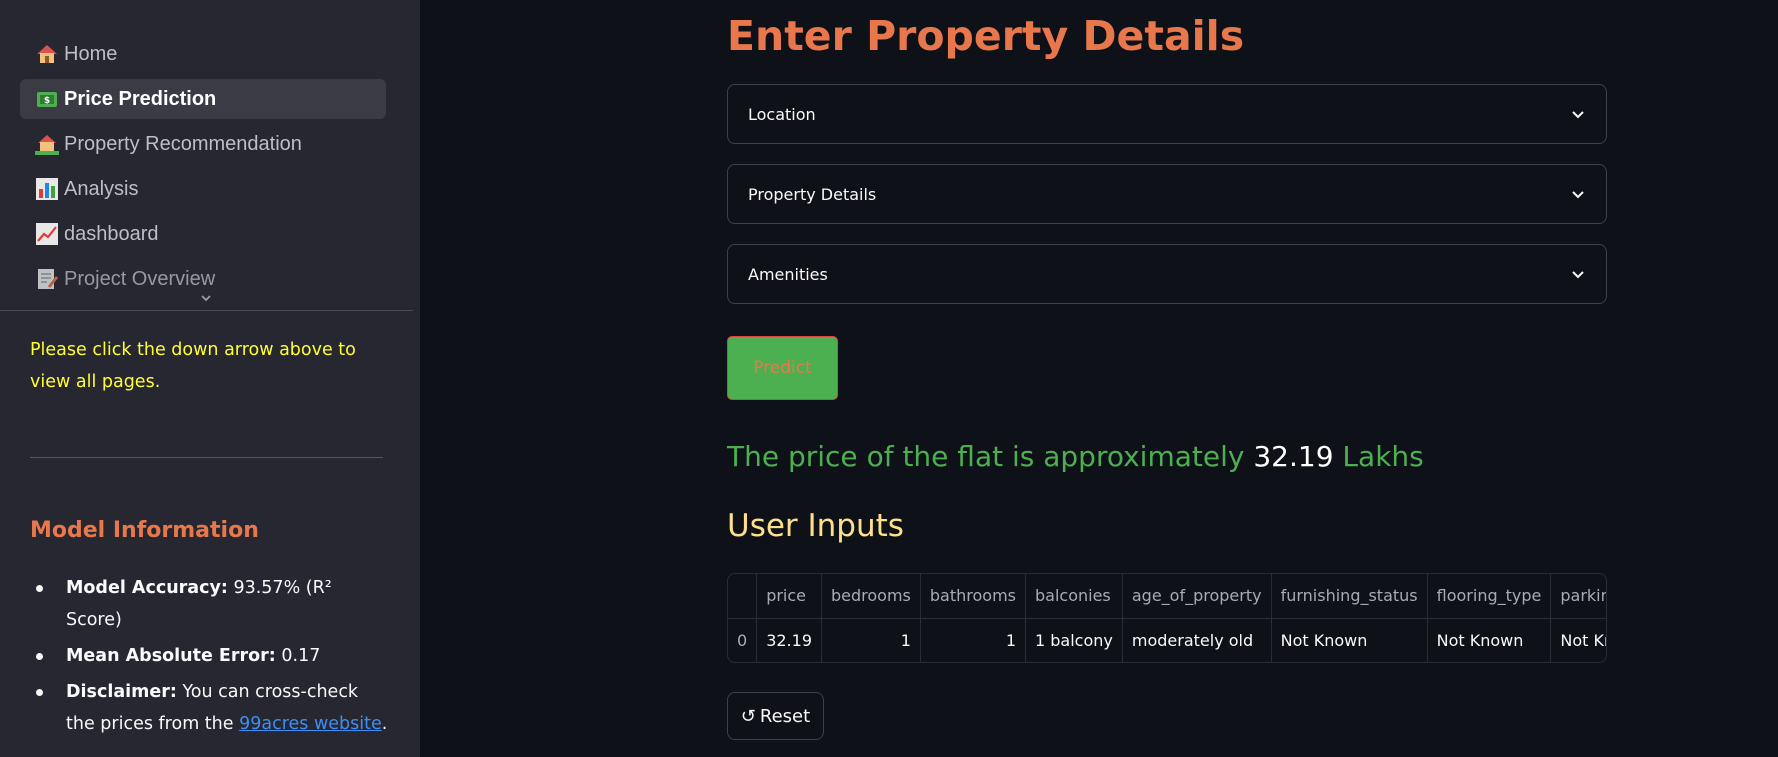 The width and height of the screenshot is (1778, 757). I want to click on sidebar-separator, so click(206, 457).